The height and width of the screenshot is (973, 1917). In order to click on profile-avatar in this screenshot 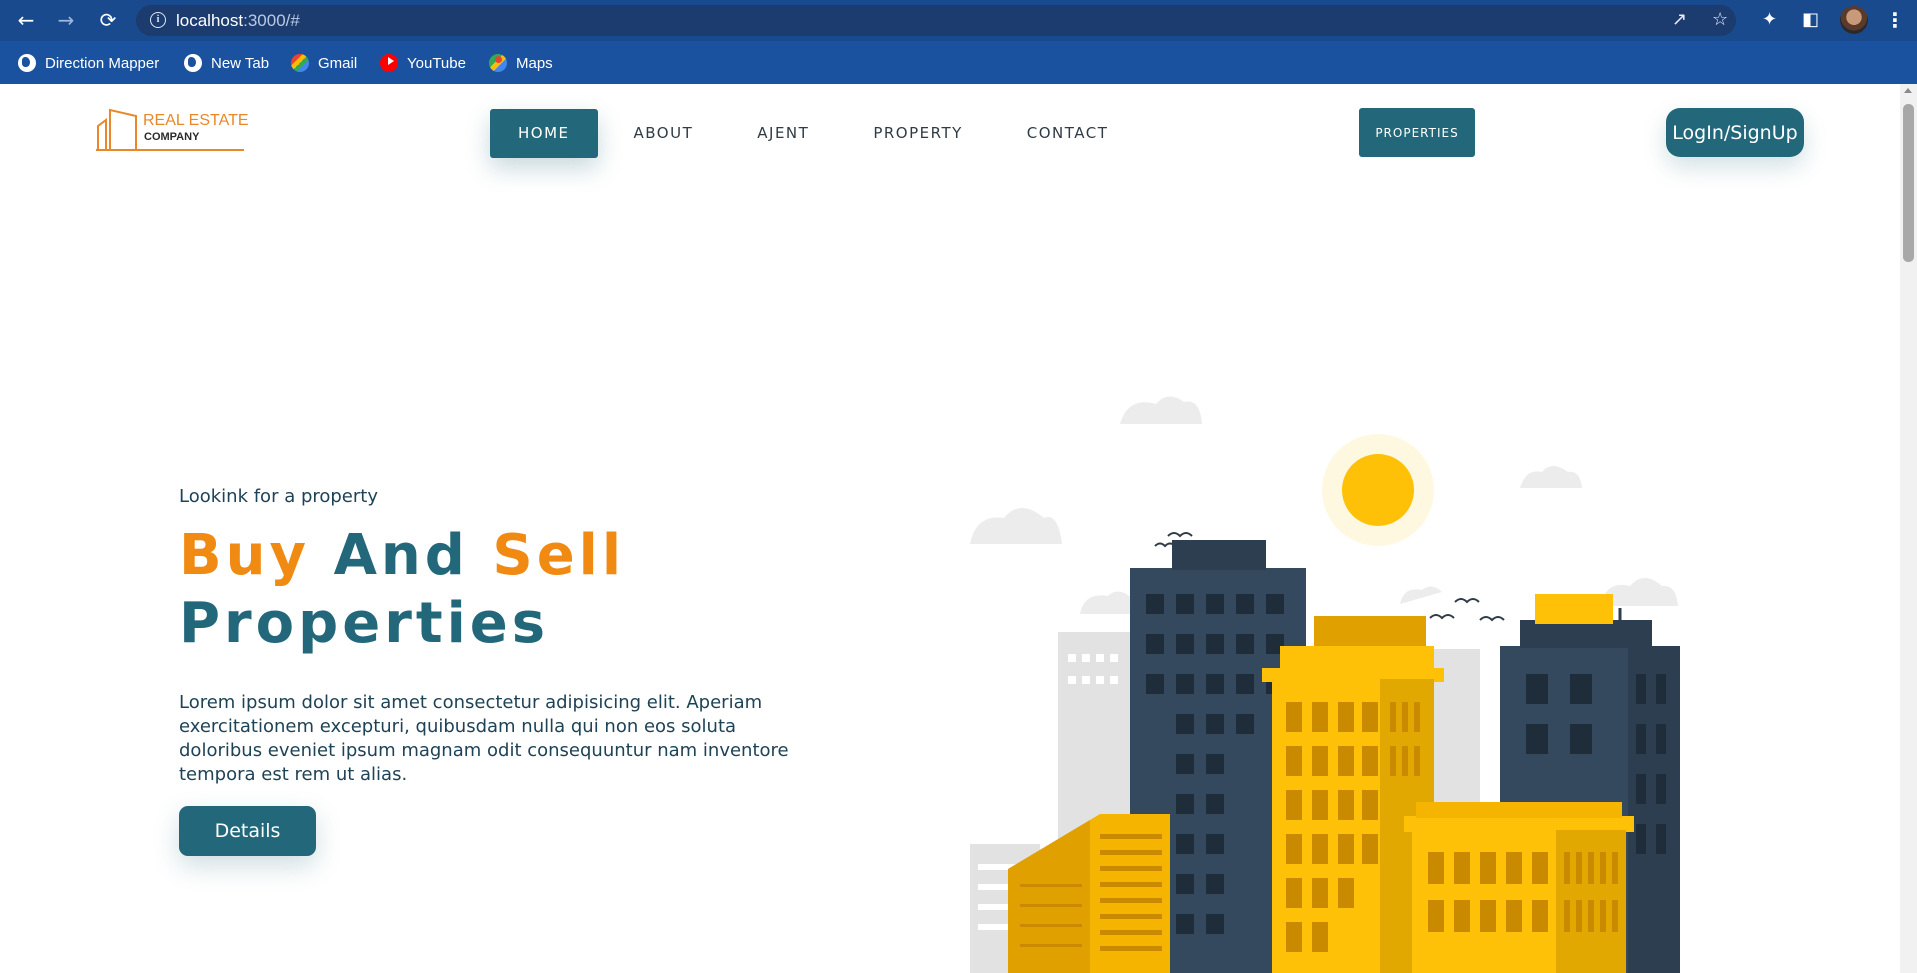, I will do `click(1854, 20)`.